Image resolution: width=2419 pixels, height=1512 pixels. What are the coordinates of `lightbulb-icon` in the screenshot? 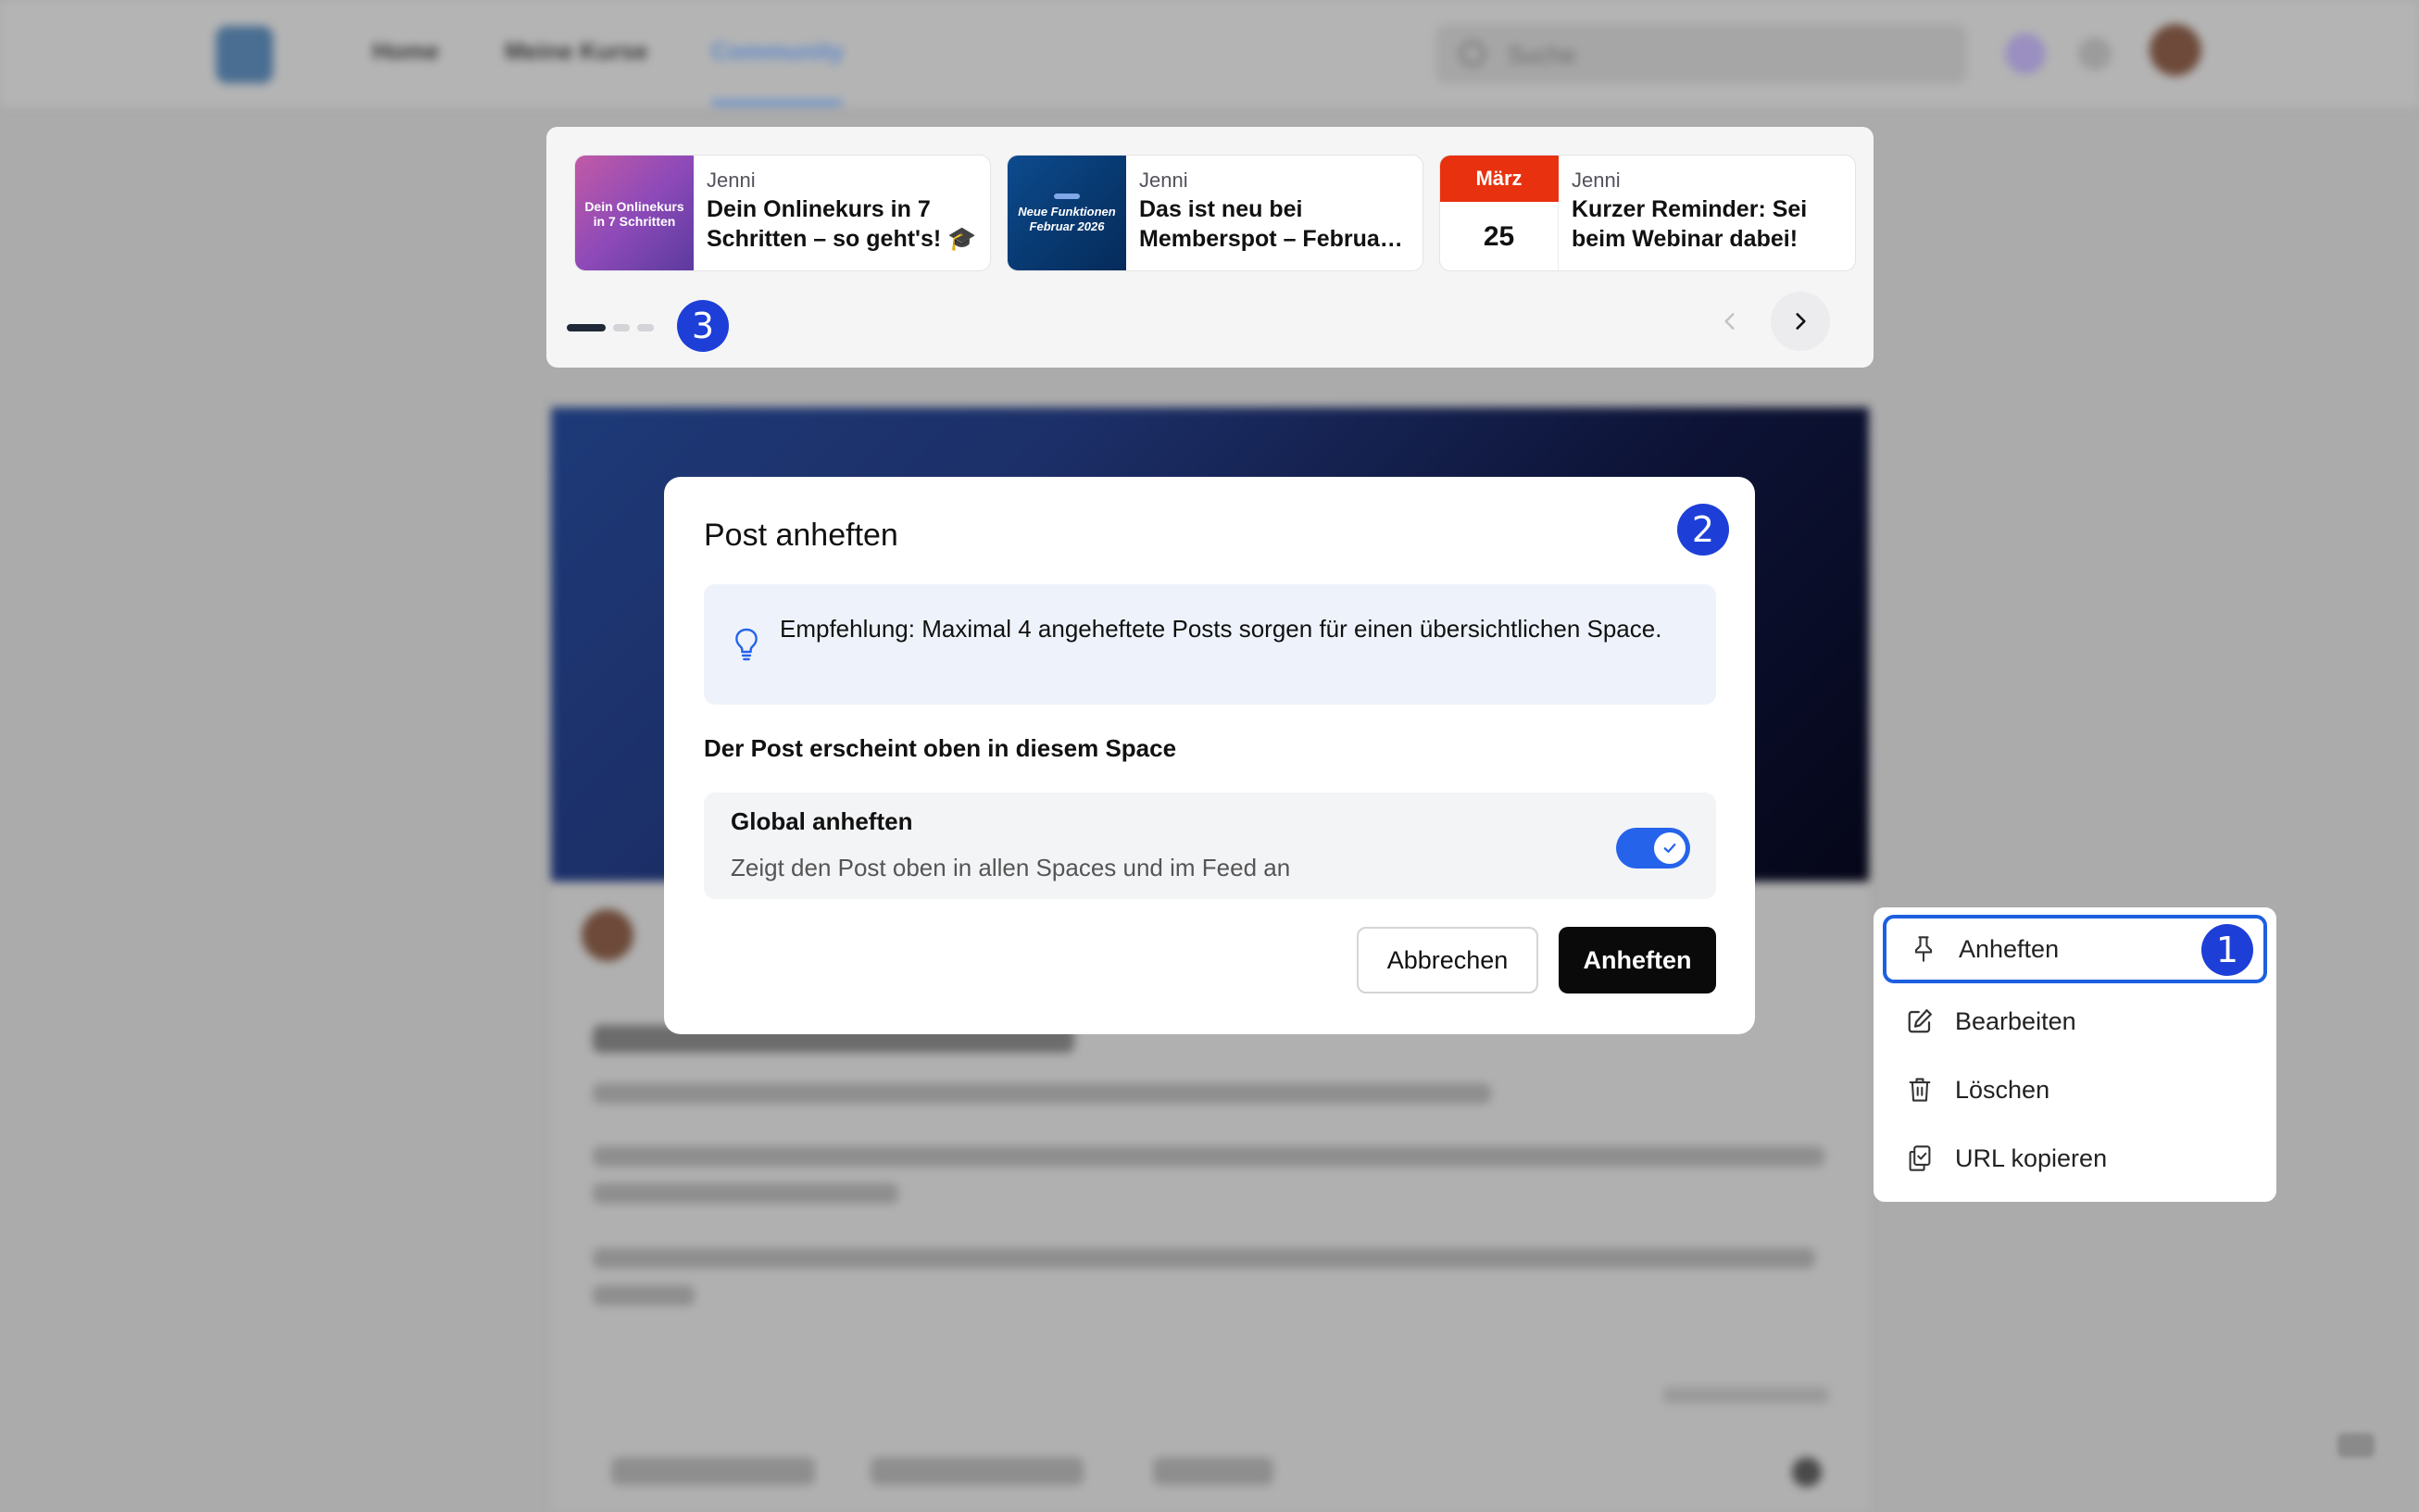 It's located at (746, 644).